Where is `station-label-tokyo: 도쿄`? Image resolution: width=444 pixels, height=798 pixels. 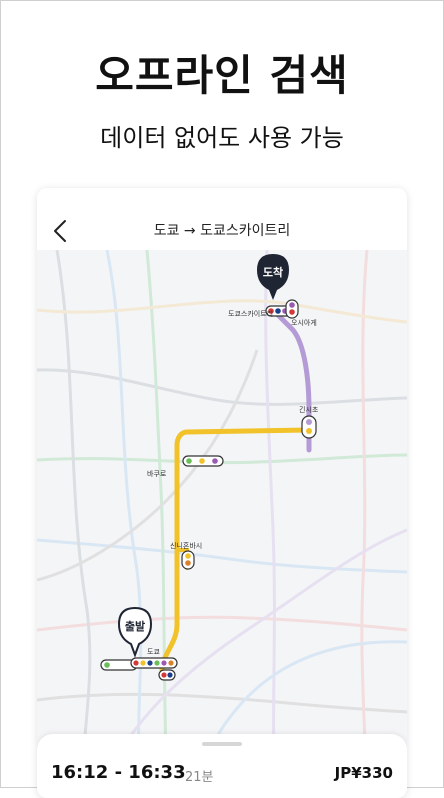
station-label-tokyo: 도쿄 is located at coordinates (153, 652).